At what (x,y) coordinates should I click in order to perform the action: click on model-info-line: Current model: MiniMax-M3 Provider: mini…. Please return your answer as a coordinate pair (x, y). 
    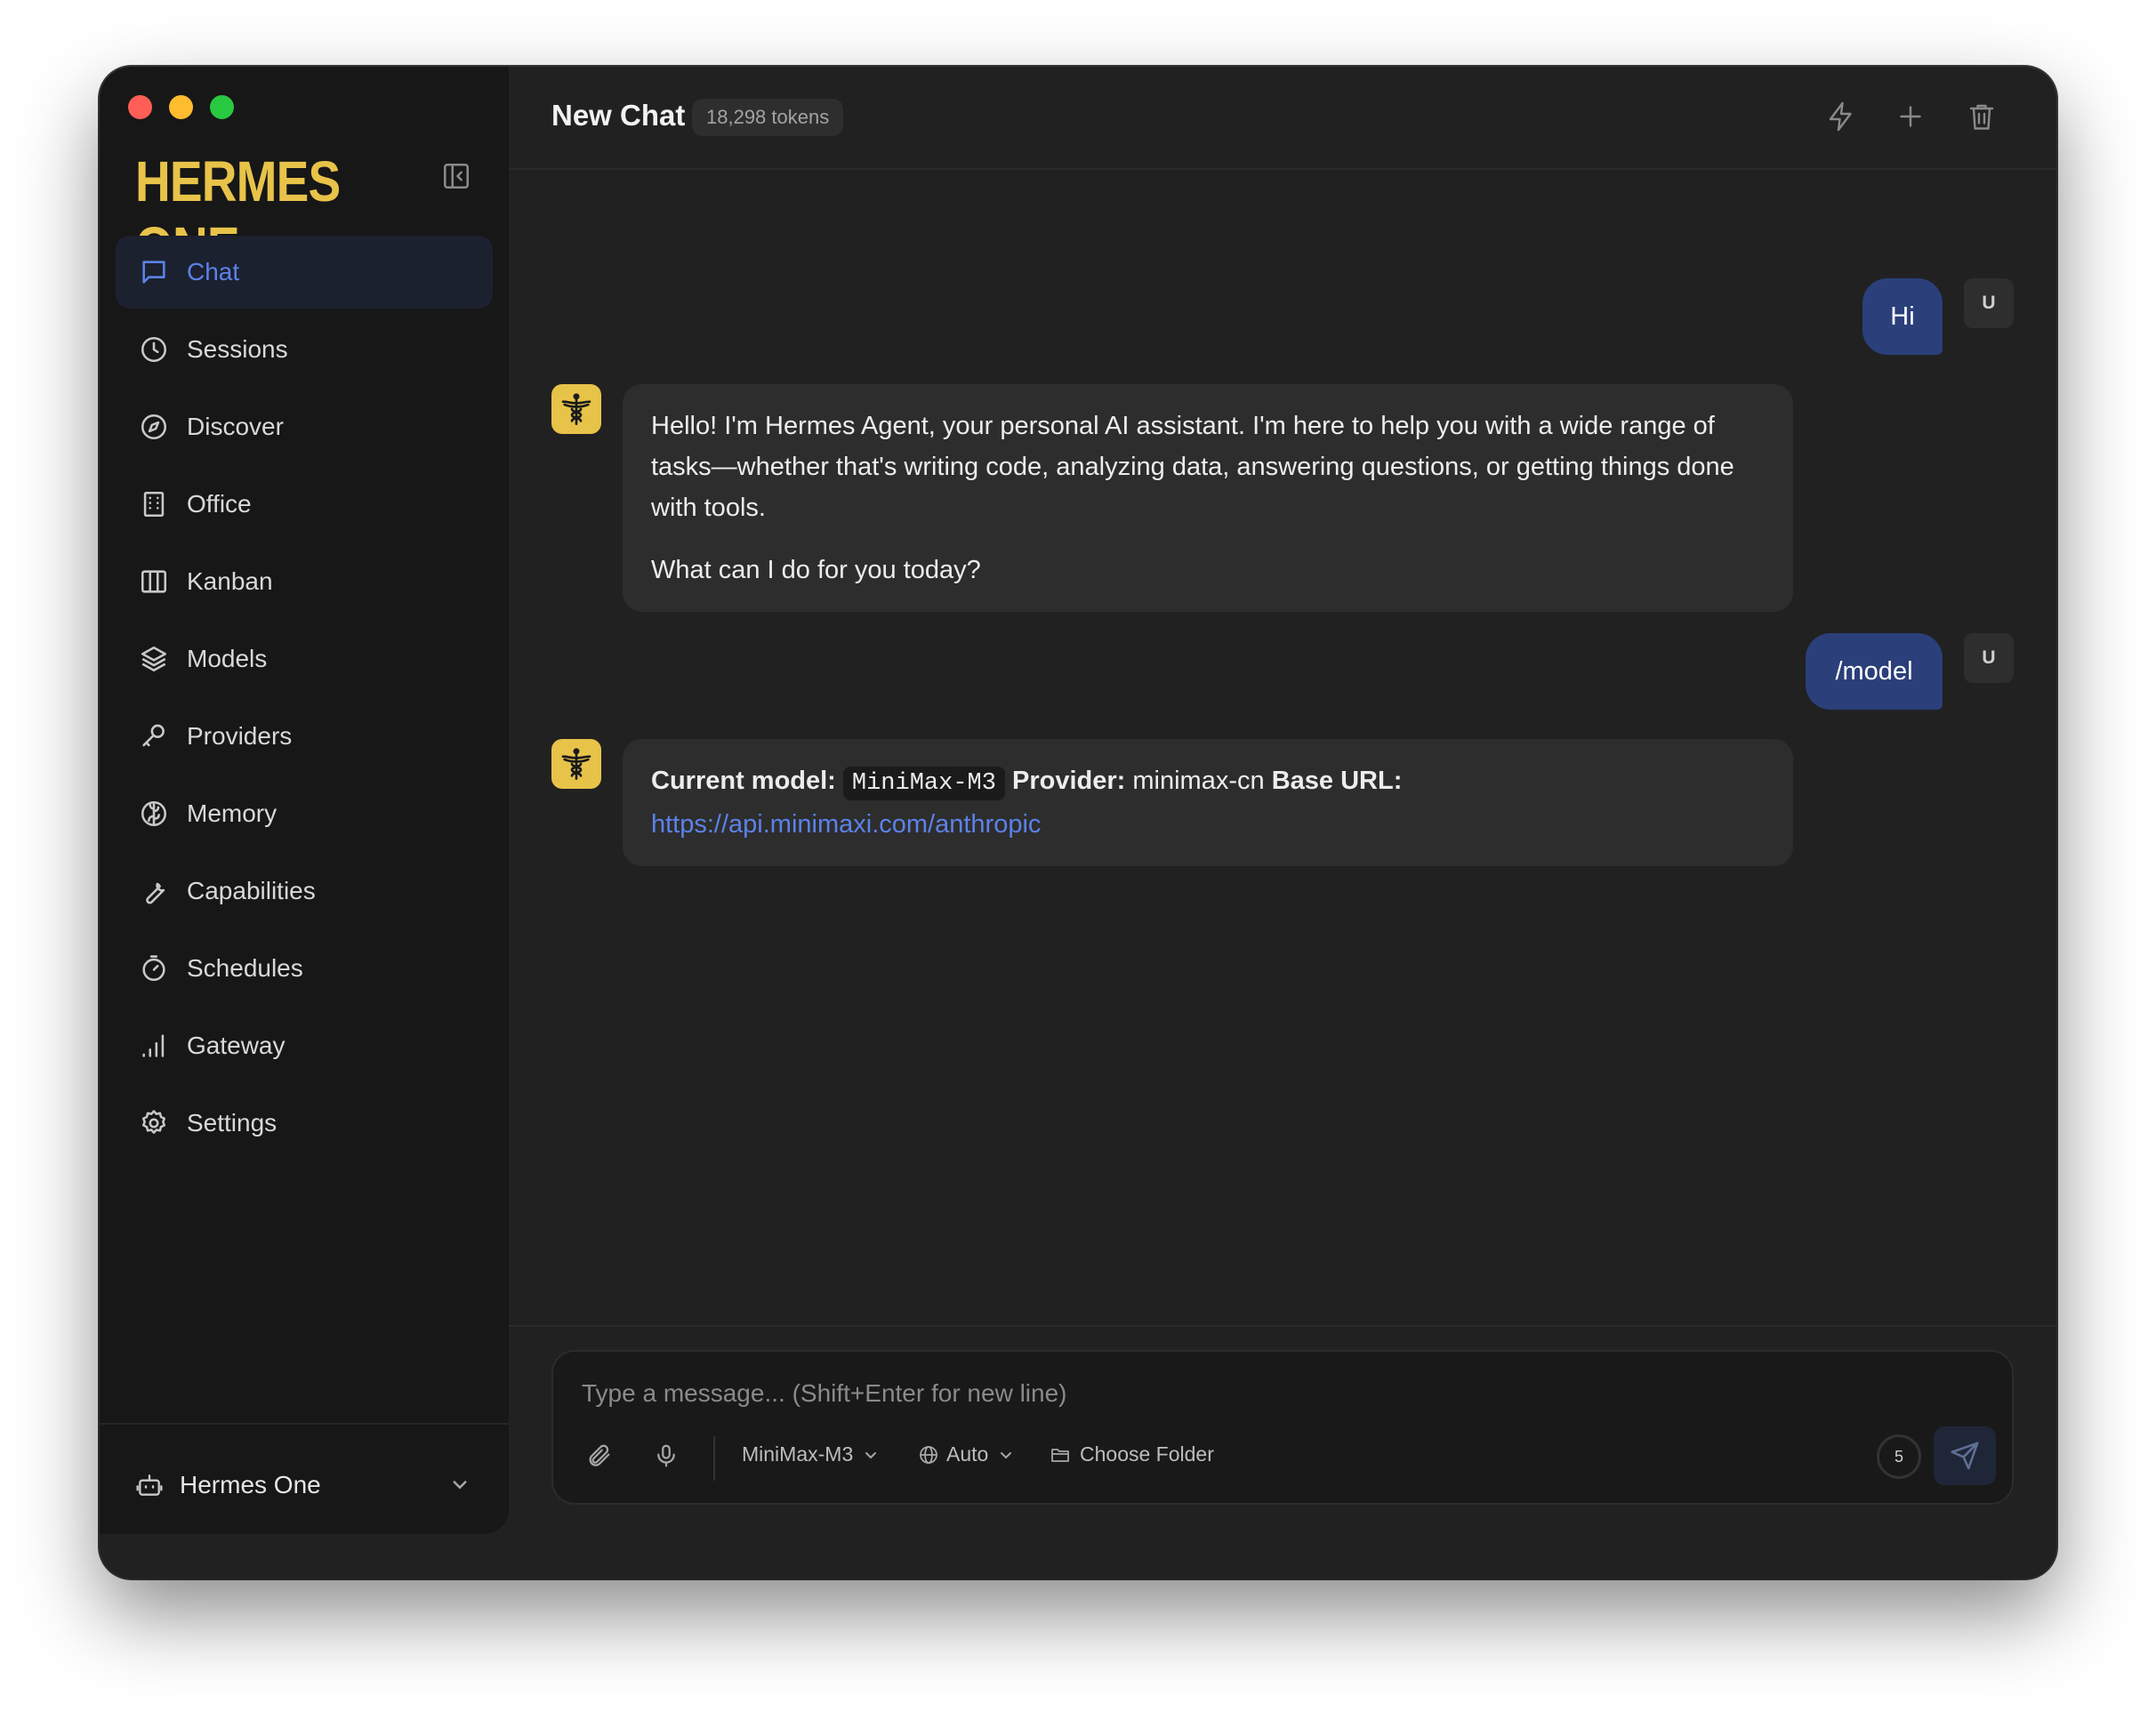
    Looking at the image, I should click on (1208, 802).